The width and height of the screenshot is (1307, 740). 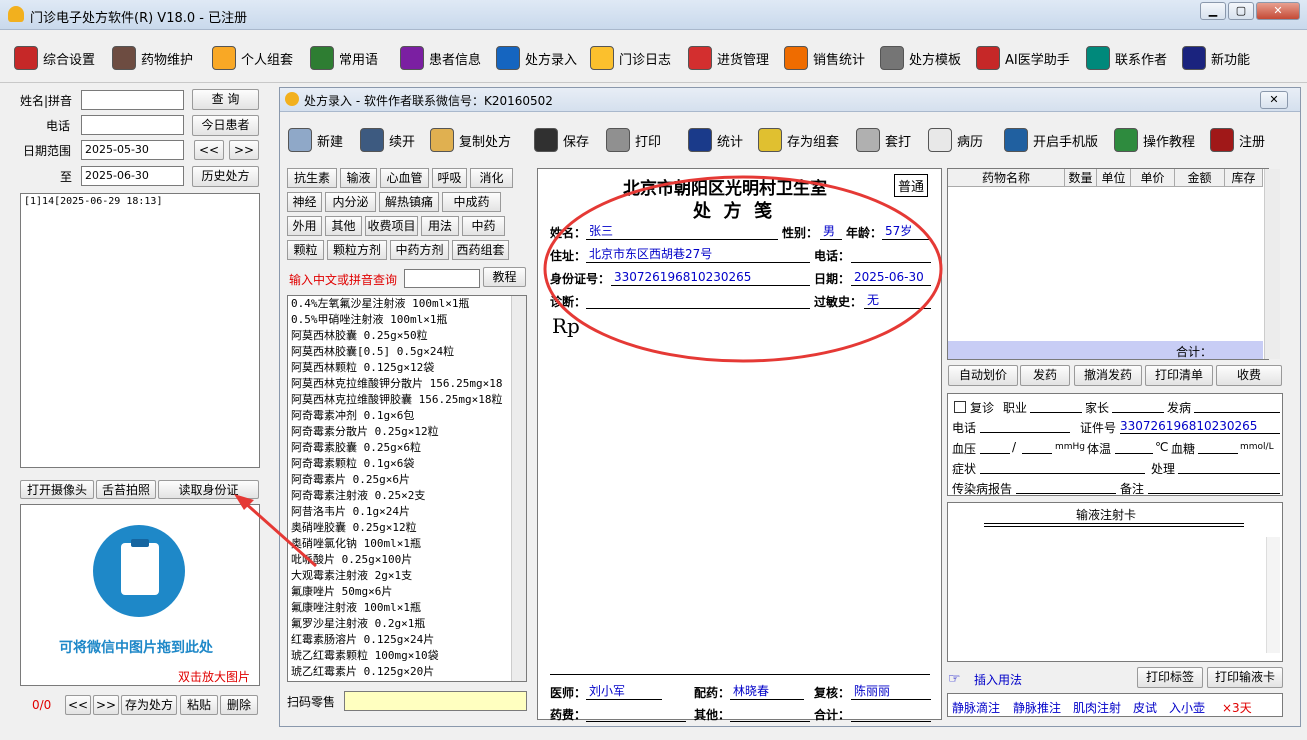 I want to click on charge-button: 收费, so click(x=1249, y=375).